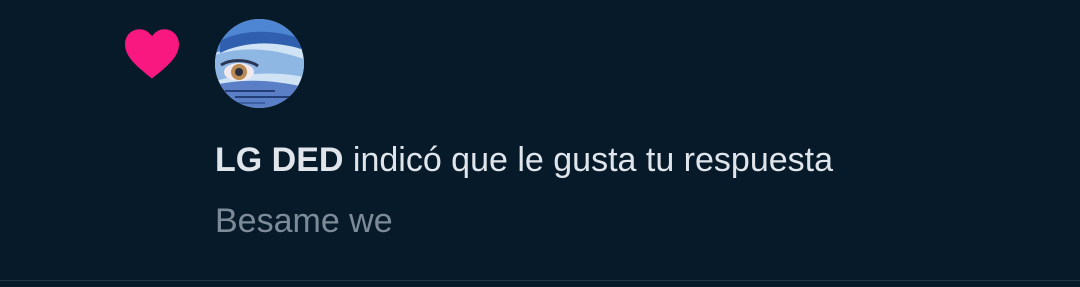 This screenshot has width=1080, height=287. What do you see at coordinates (304, 221) in the screenshot?
I see `reply-text: Besame we` at bounding box center [304, 221].